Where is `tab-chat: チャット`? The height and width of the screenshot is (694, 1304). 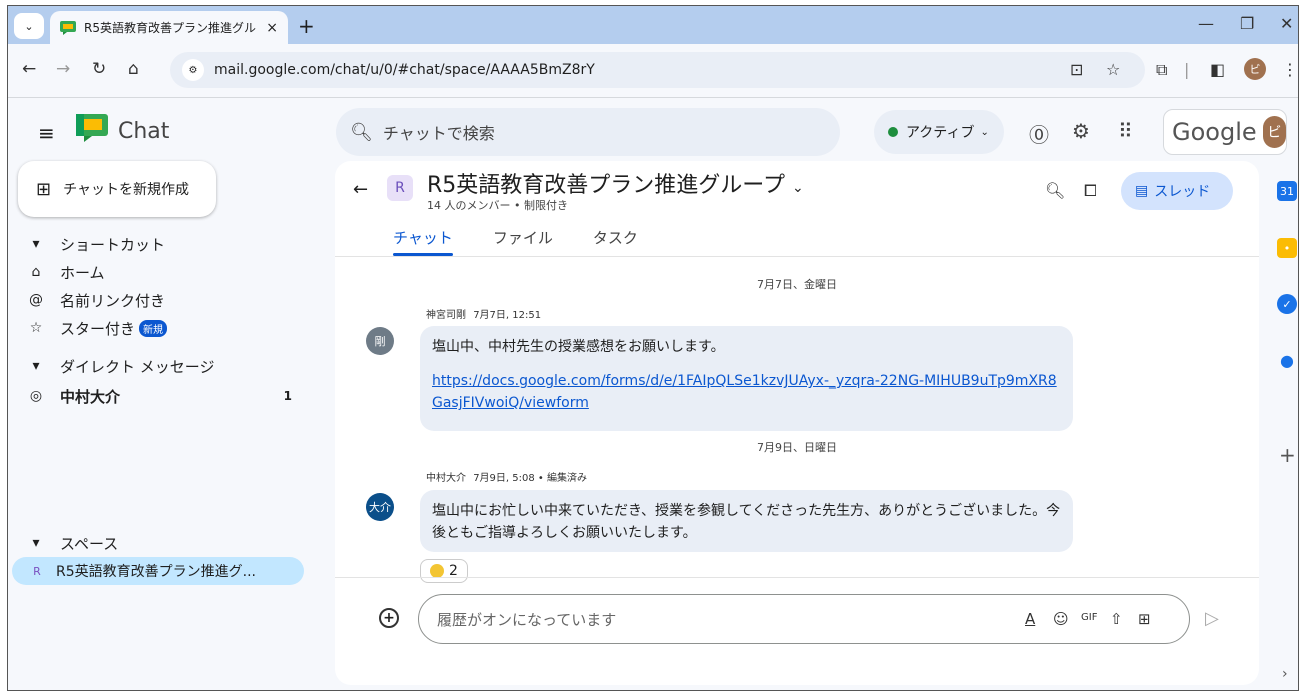
tab-chat: チャット is located at coordinates (423, 241).